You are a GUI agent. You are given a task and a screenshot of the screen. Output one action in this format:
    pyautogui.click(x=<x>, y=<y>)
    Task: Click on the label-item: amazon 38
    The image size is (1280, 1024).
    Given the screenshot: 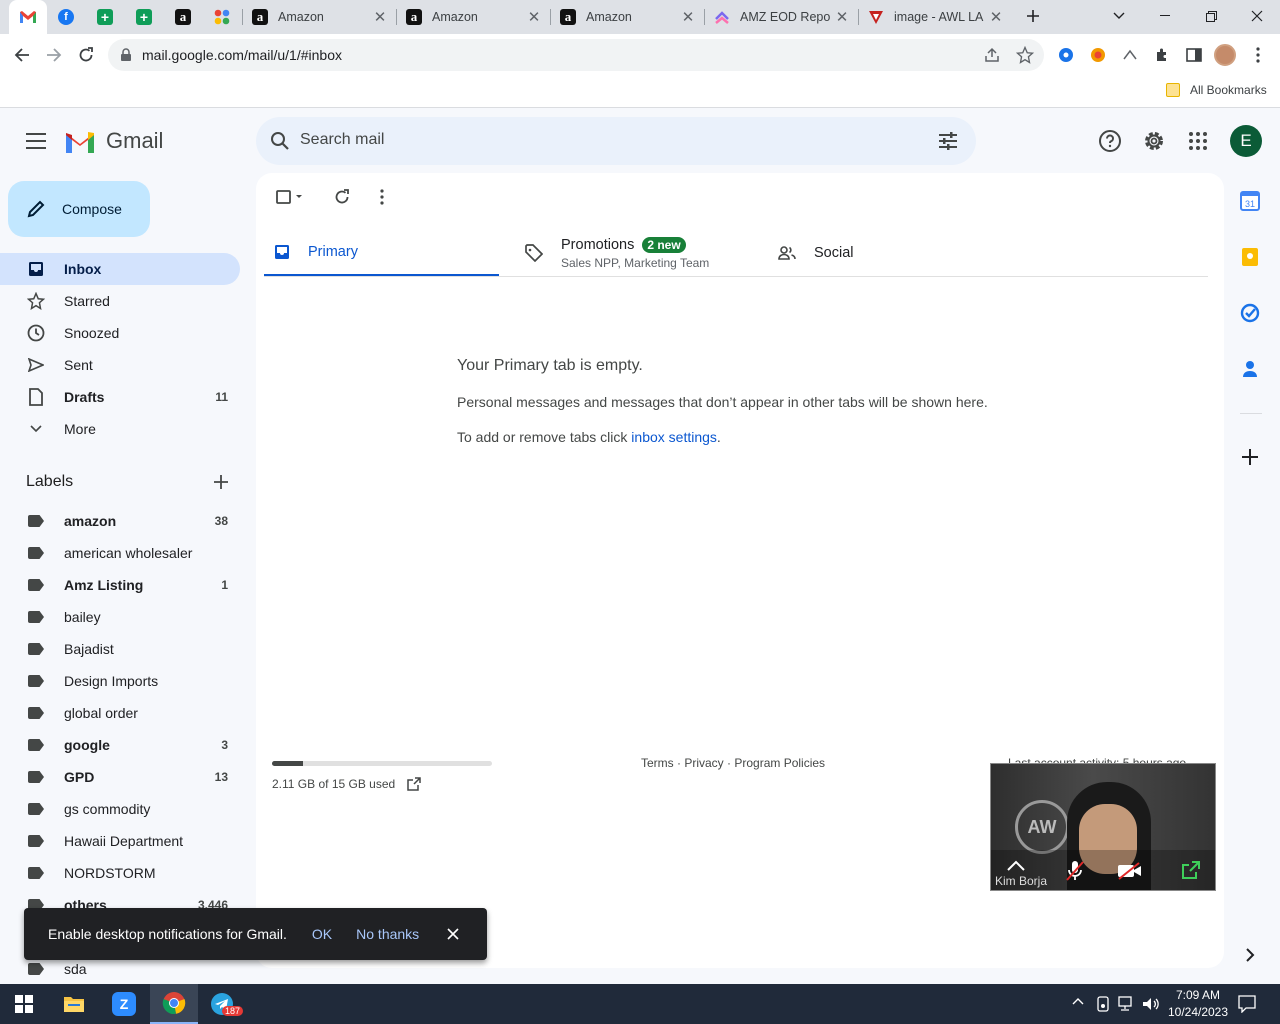 What is the action you would take?
    pyautogui.click(x=120, y=521)
    